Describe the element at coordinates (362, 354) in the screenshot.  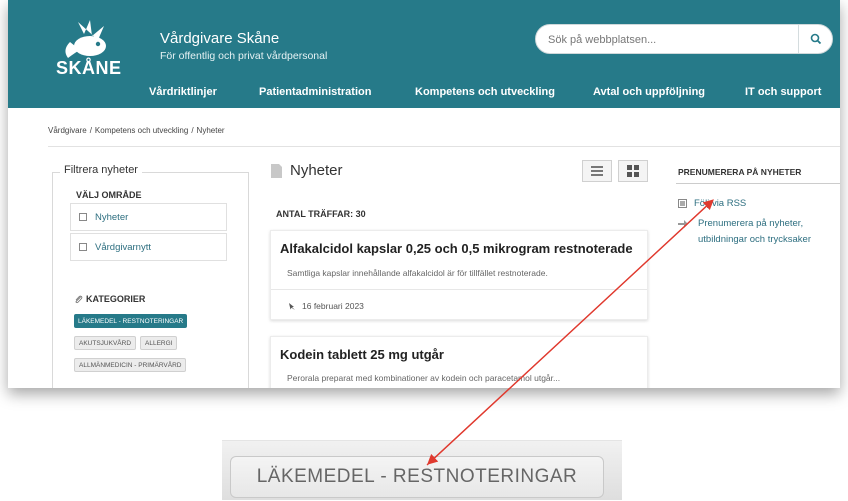
I see `article-title: Kodein tablett 25 mg utgår` at that location.